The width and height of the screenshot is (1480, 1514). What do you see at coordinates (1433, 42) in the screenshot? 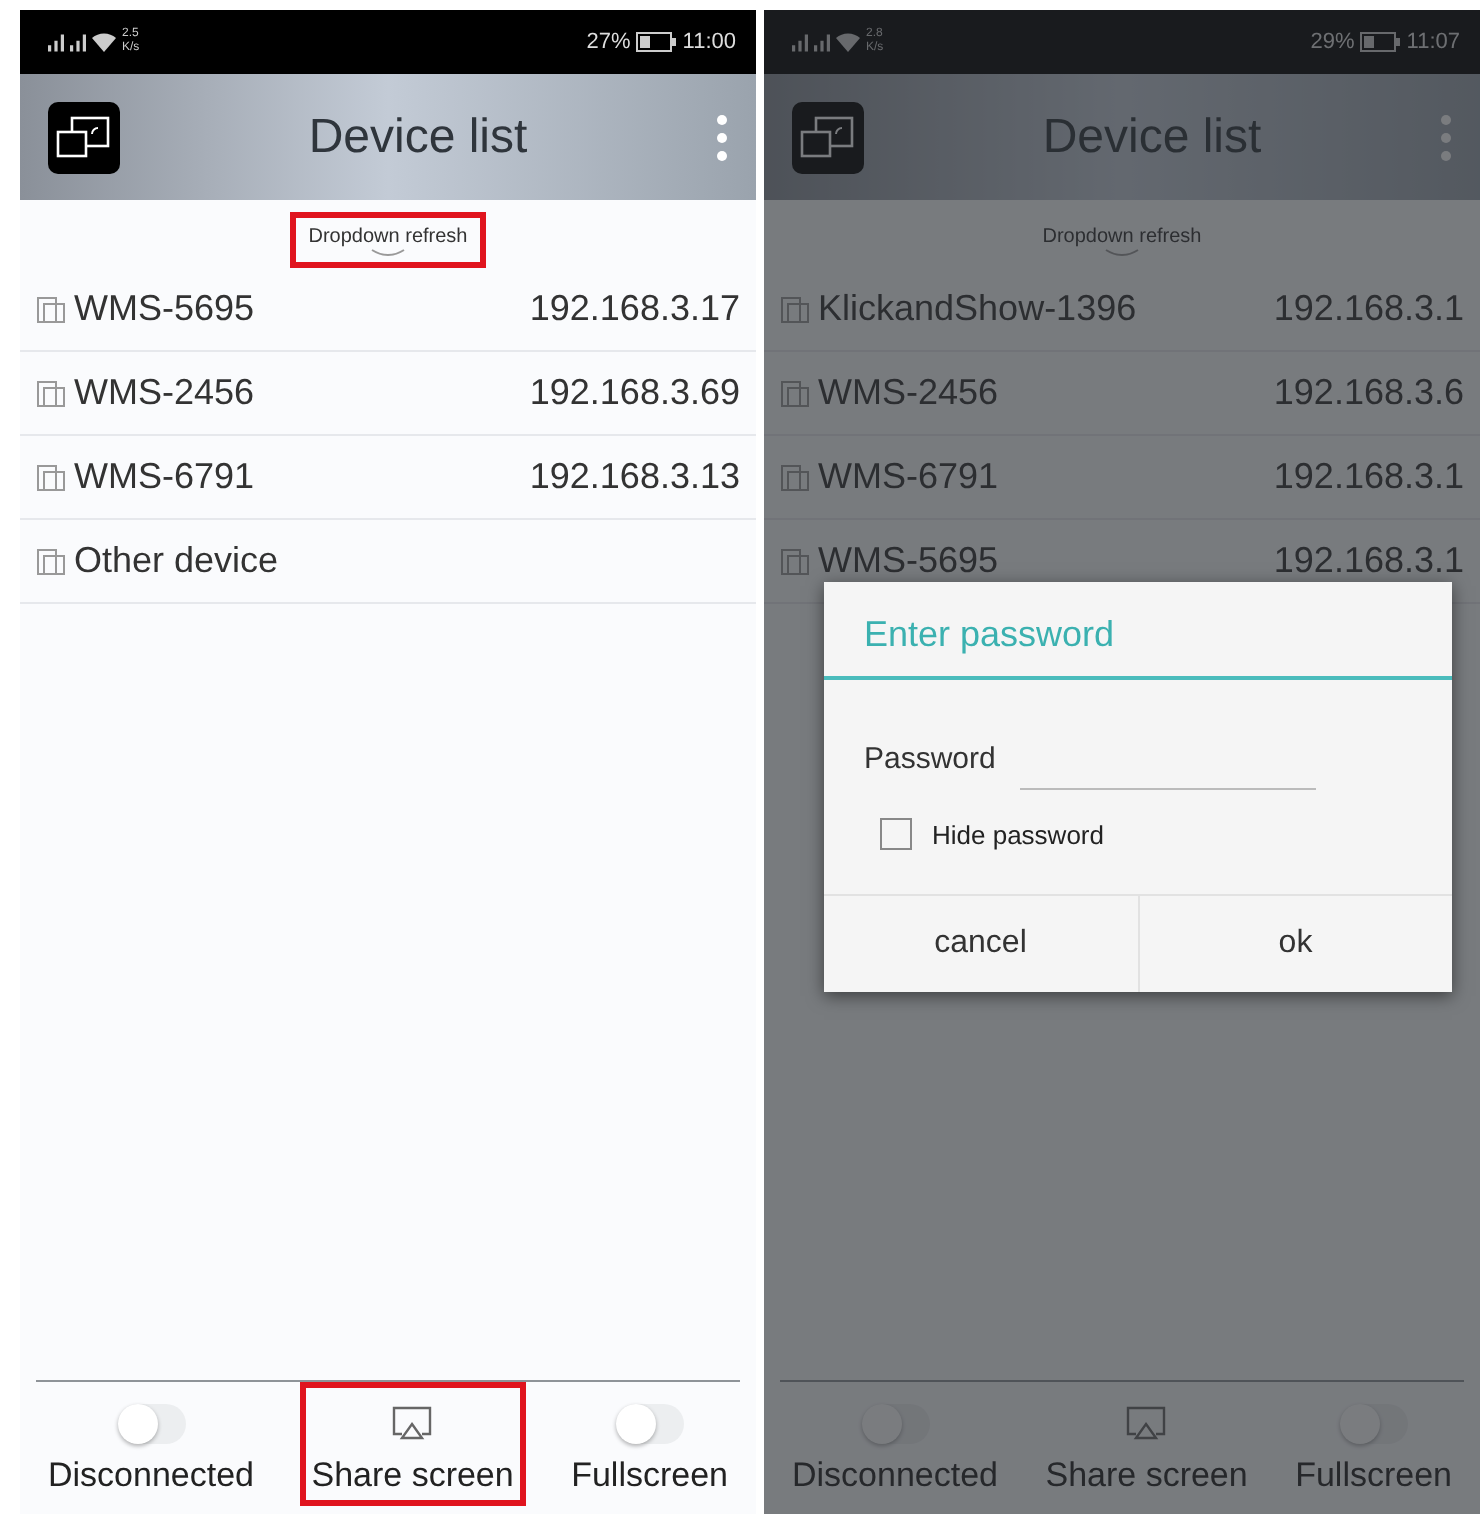
I see `clock-time: 11:07` at bounding box center [1433, 42].